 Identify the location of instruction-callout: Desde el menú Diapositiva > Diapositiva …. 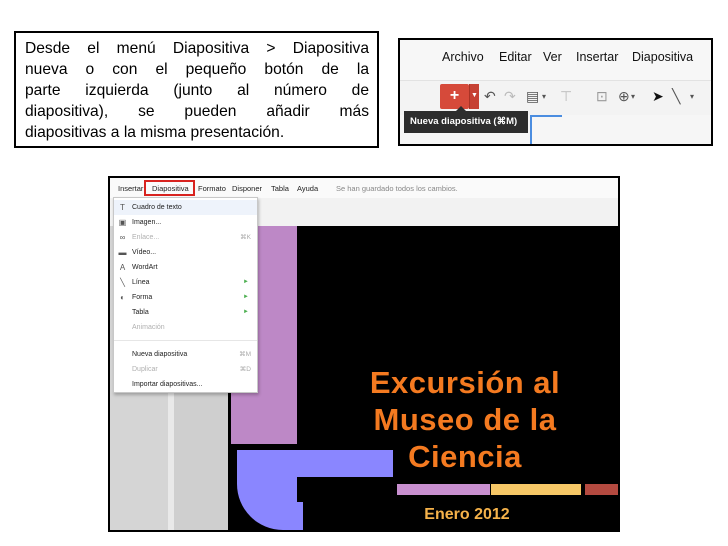
(196, 89).